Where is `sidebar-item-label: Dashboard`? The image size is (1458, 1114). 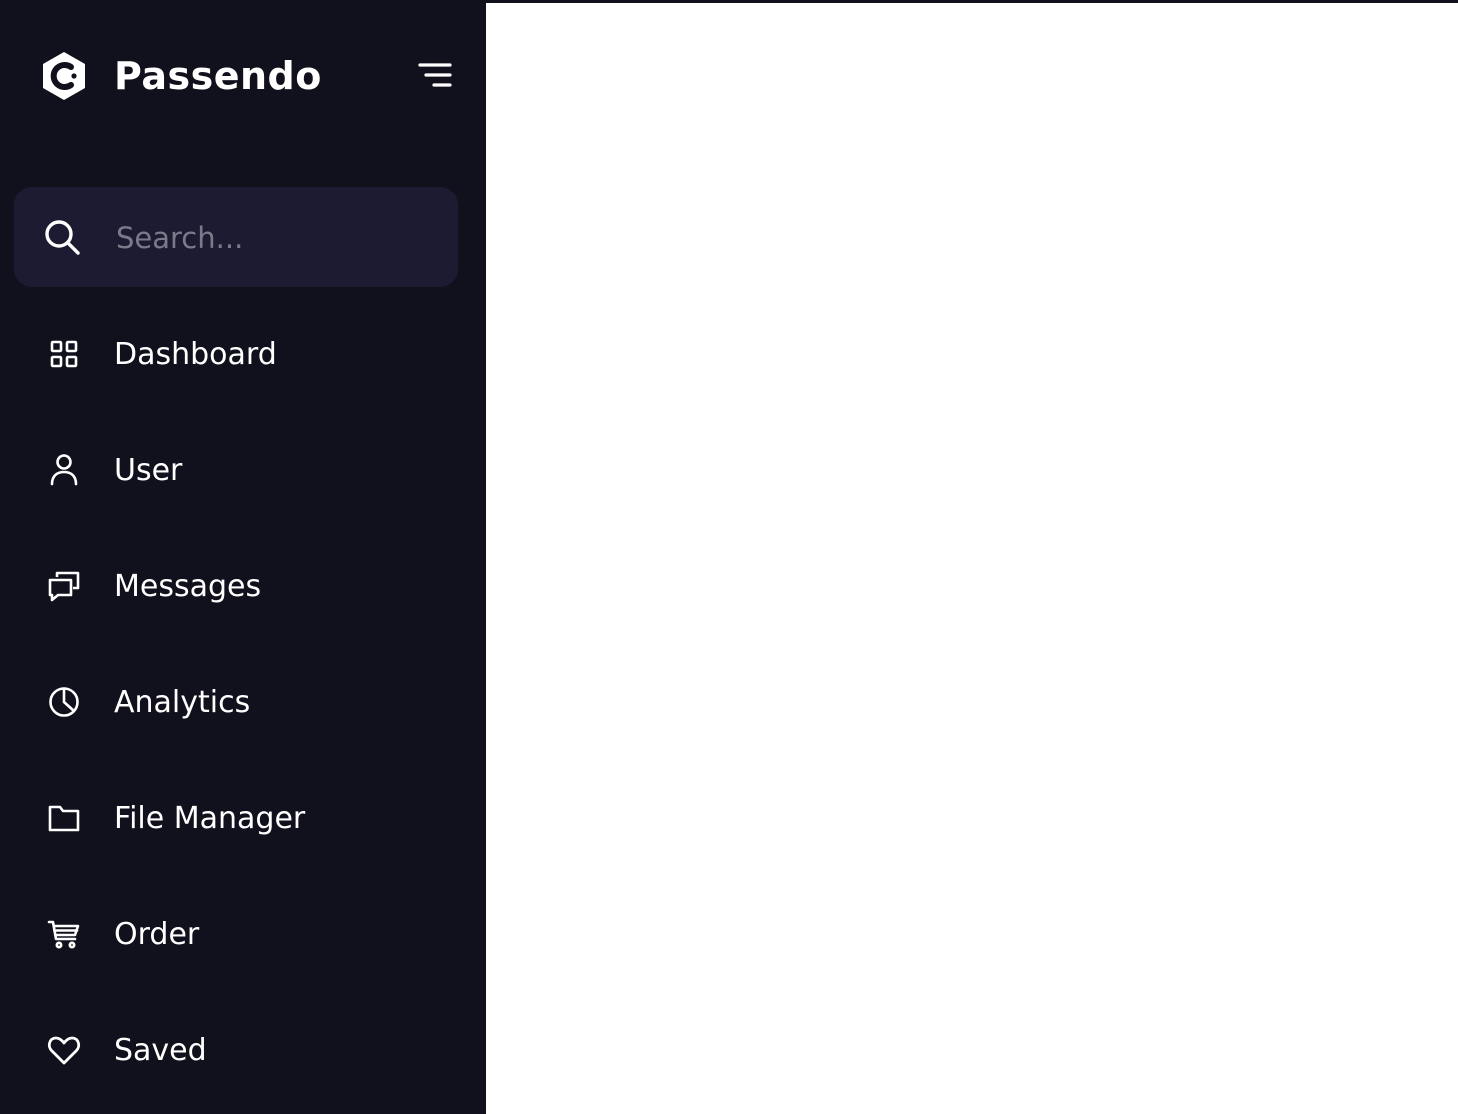
sidebar-item-label: Dashboard is located at coordinates (195, 354).